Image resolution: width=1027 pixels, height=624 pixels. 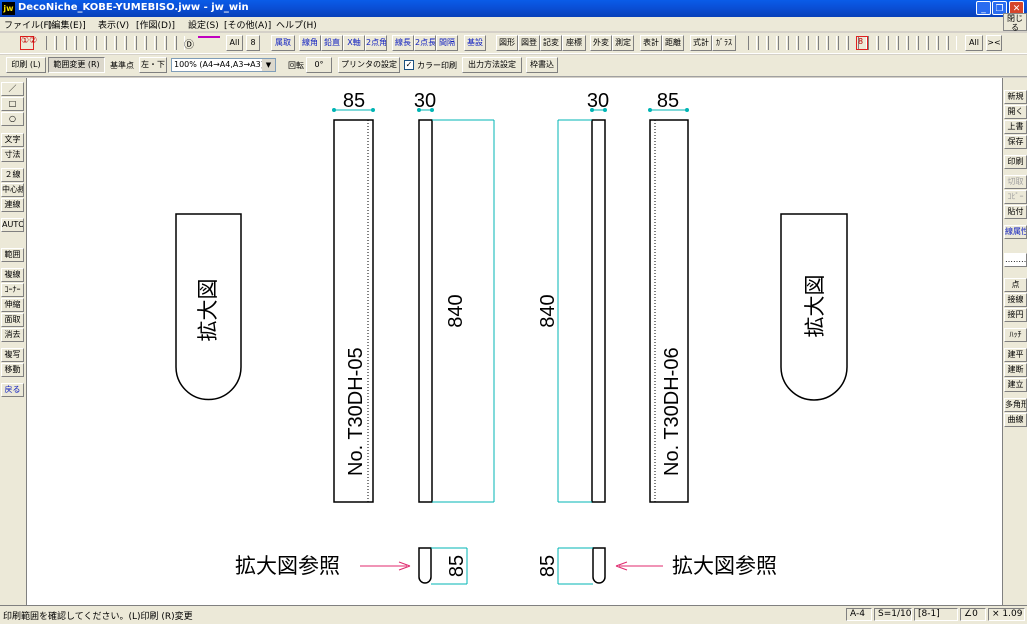 I want to click on file-save-button: 保存, so click(x=1015, y=142).